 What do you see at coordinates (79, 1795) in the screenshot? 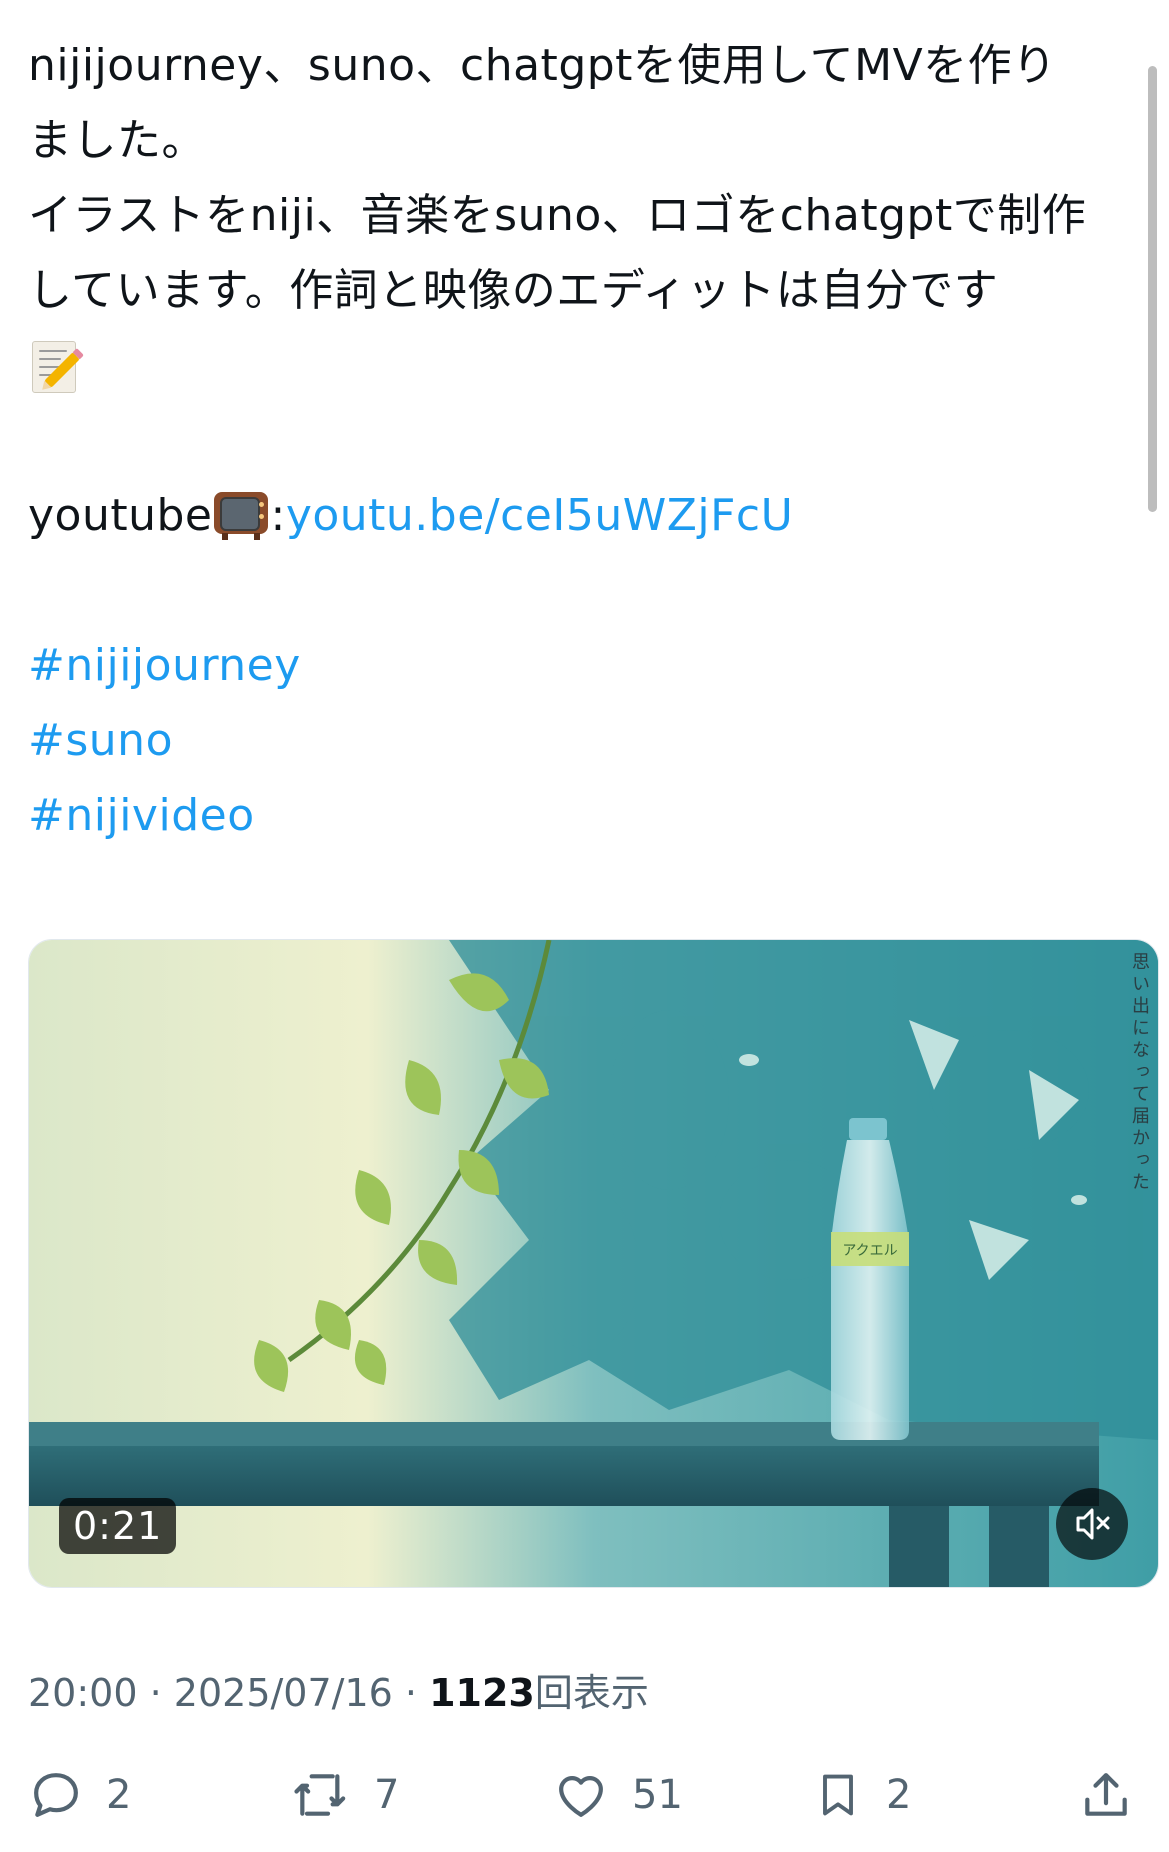
I see `reply-button: 2` at bounding box center [79, 1795].